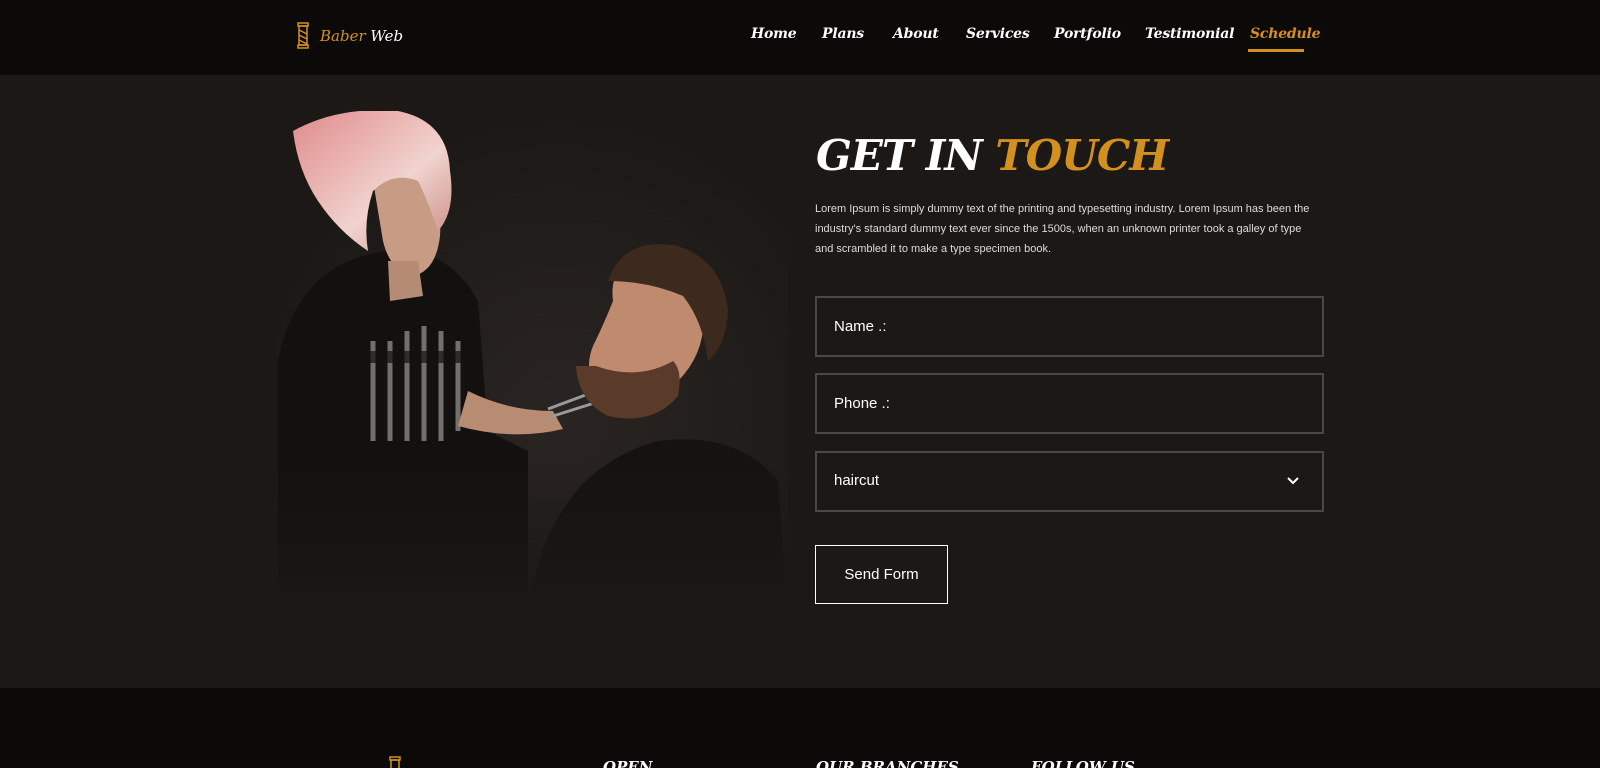 The width and height of the screenshot is (1600, 768). I want to click on name-field, so click(1069, 326).